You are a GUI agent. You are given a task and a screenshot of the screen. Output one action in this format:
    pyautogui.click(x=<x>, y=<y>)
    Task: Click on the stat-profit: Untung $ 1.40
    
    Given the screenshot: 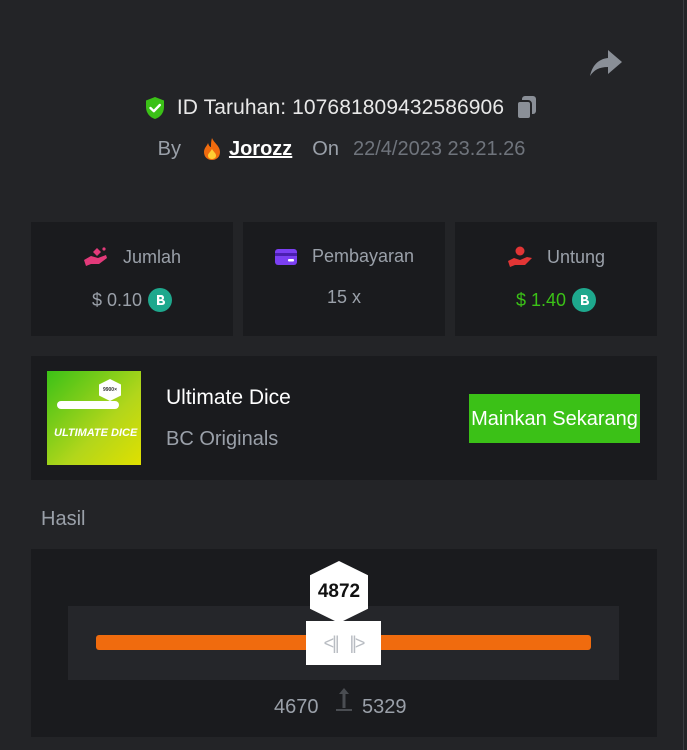 What is the action you would take?
    pyautogui.click(x=556, y=279)
    